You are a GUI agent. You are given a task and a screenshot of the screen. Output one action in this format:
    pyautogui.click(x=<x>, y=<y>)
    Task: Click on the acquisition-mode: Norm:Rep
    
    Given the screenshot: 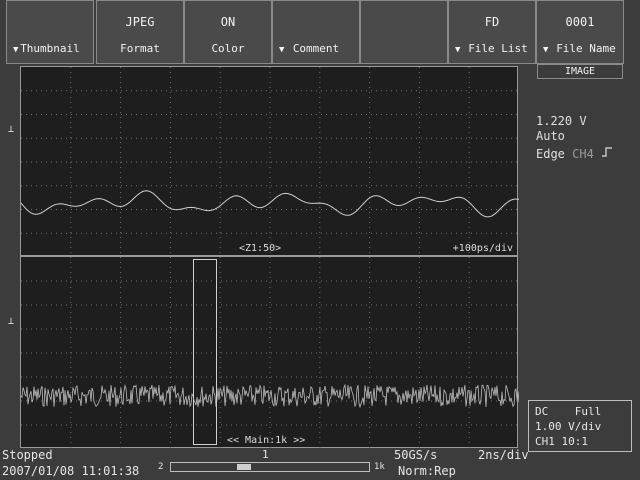 What is the action you would take?
    pyautogui.click(x=427, y=471)
    